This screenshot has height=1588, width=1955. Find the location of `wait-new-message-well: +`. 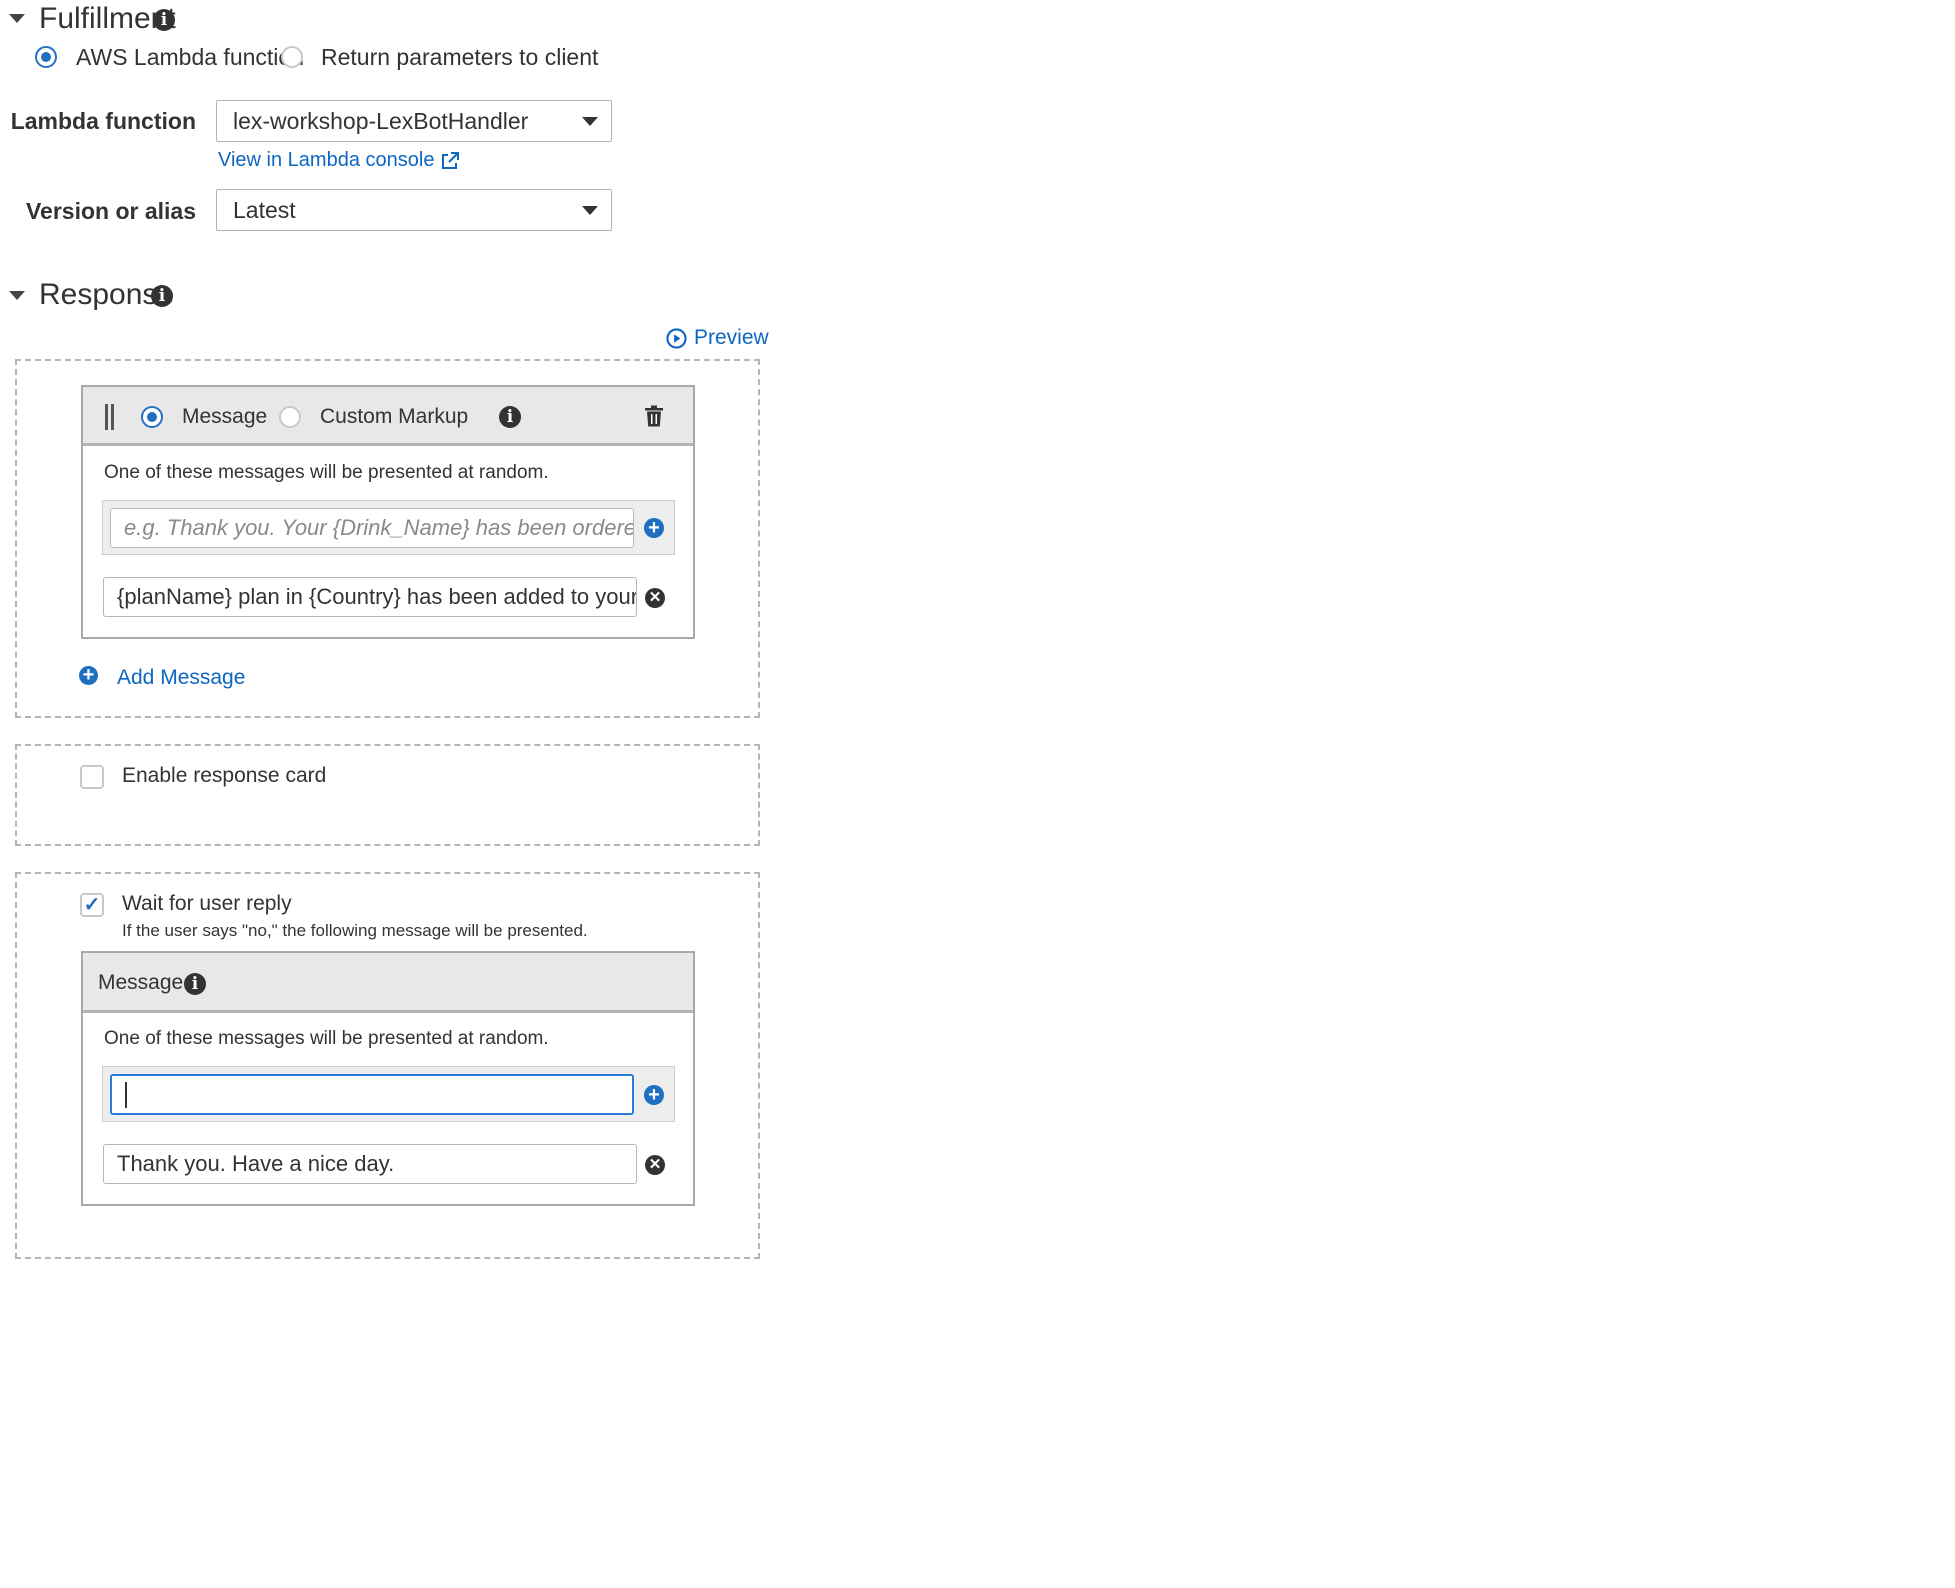

wait-new-message-well: + is located at coordinates (388, 1094).